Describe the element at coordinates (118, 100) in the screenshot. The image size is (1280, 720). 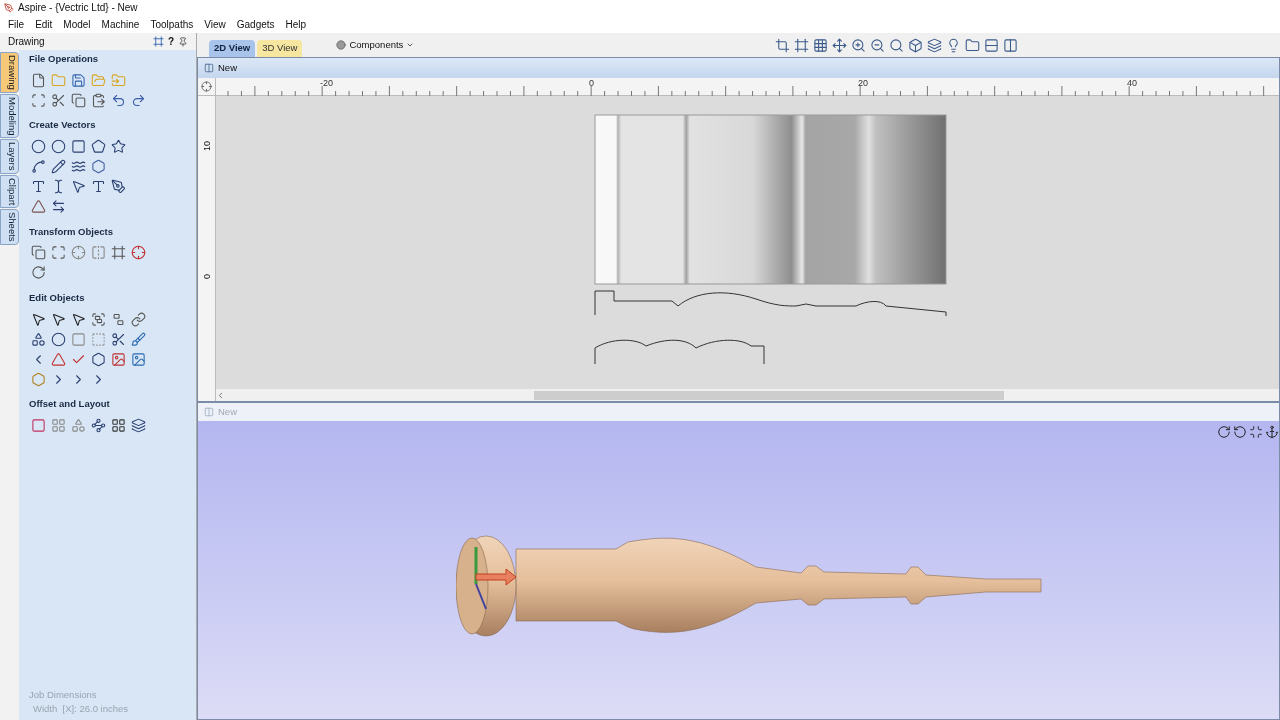
I see `undo-icon` at that location.